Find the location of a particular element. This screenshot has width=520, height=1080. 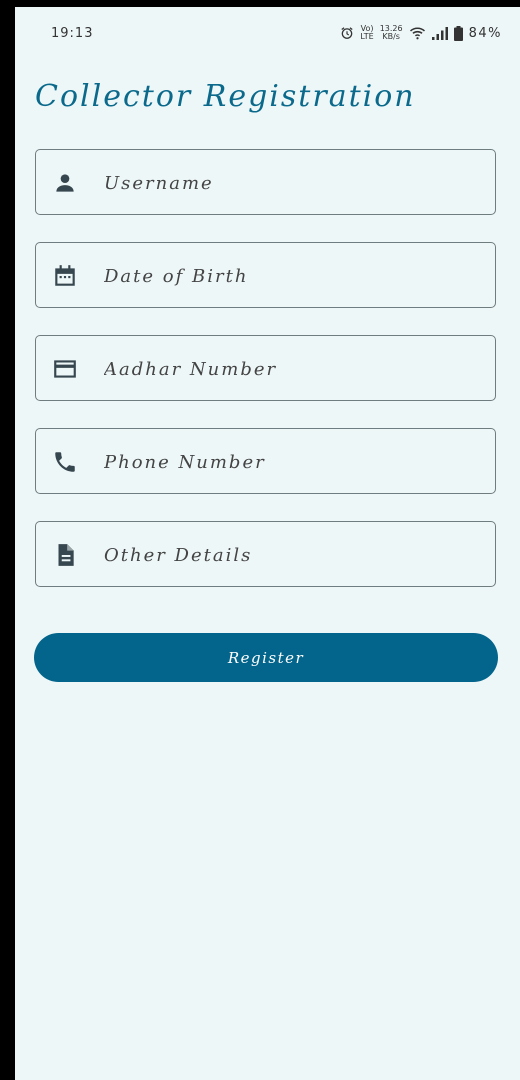

battery-percent: 84% is located at coordinates (485, 33).